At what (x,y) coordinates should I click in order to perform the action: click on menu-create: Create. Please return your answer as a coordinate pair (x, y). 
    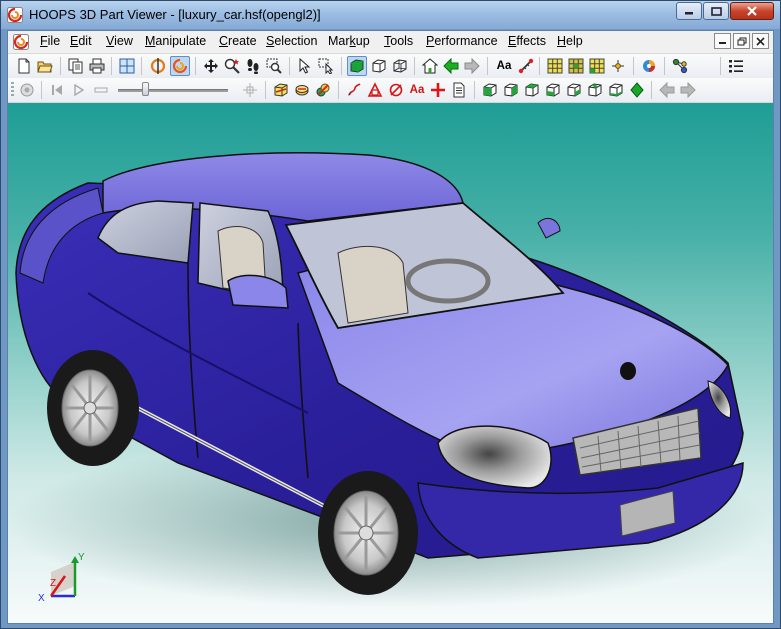
    Looking at the image, I should click on (238, 41).